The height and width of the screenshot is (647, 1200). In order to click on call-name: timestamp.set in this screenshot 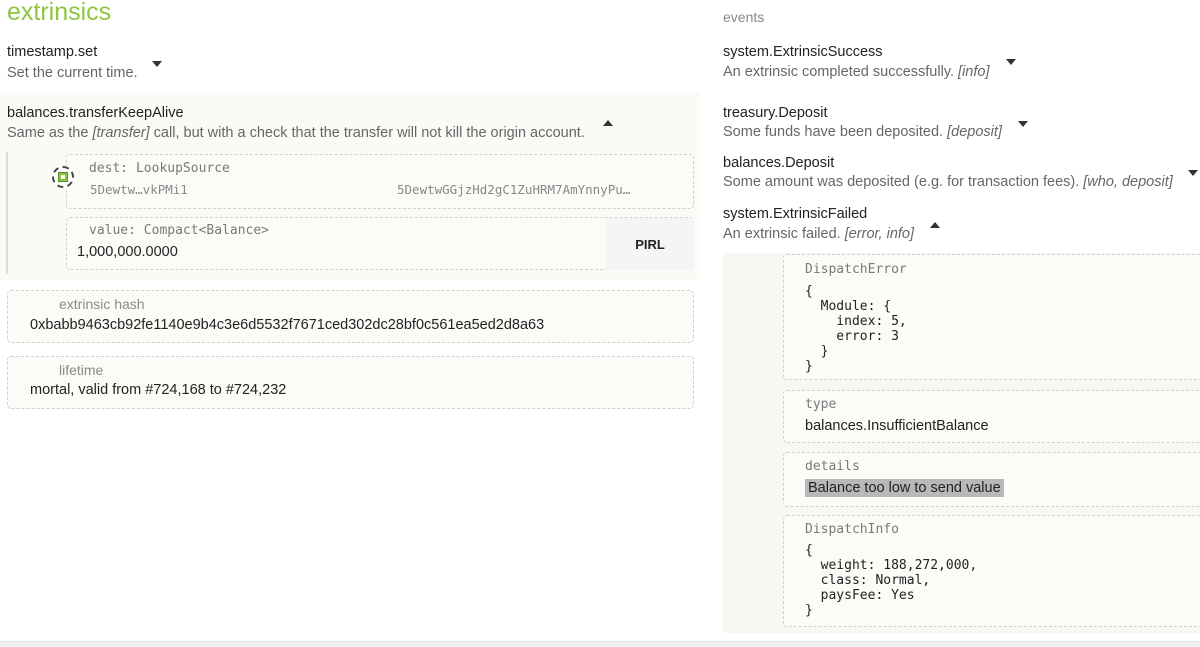, I will do `click(52, 52)`.